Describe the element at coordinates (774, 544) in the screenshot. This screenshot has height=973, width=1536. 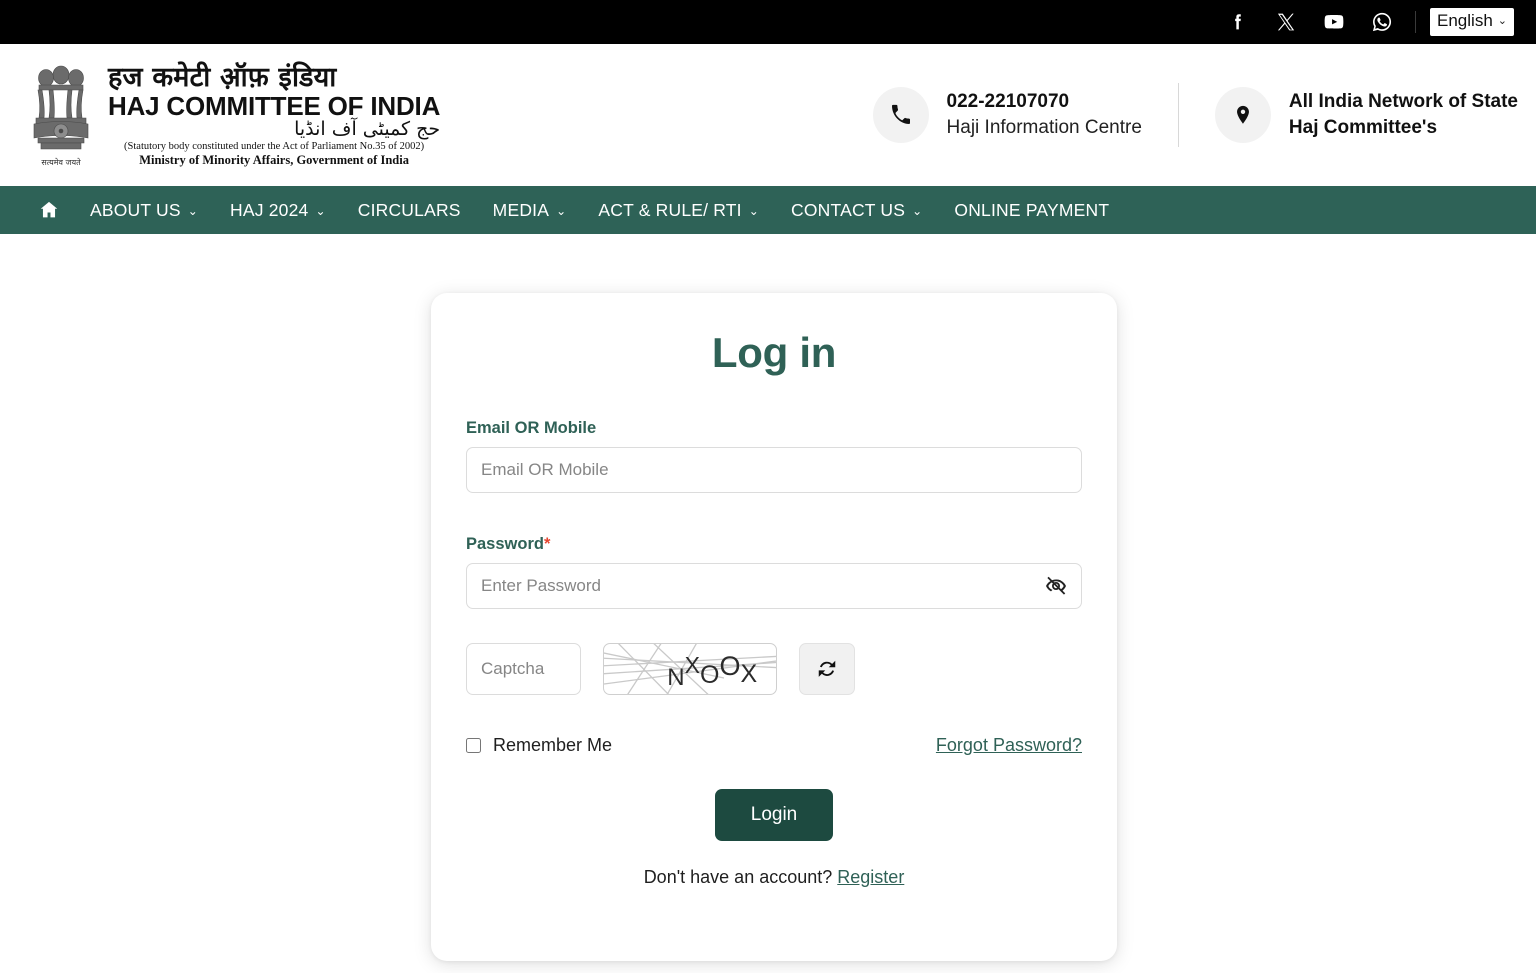
I see `password-field-label: Password*` at that location.